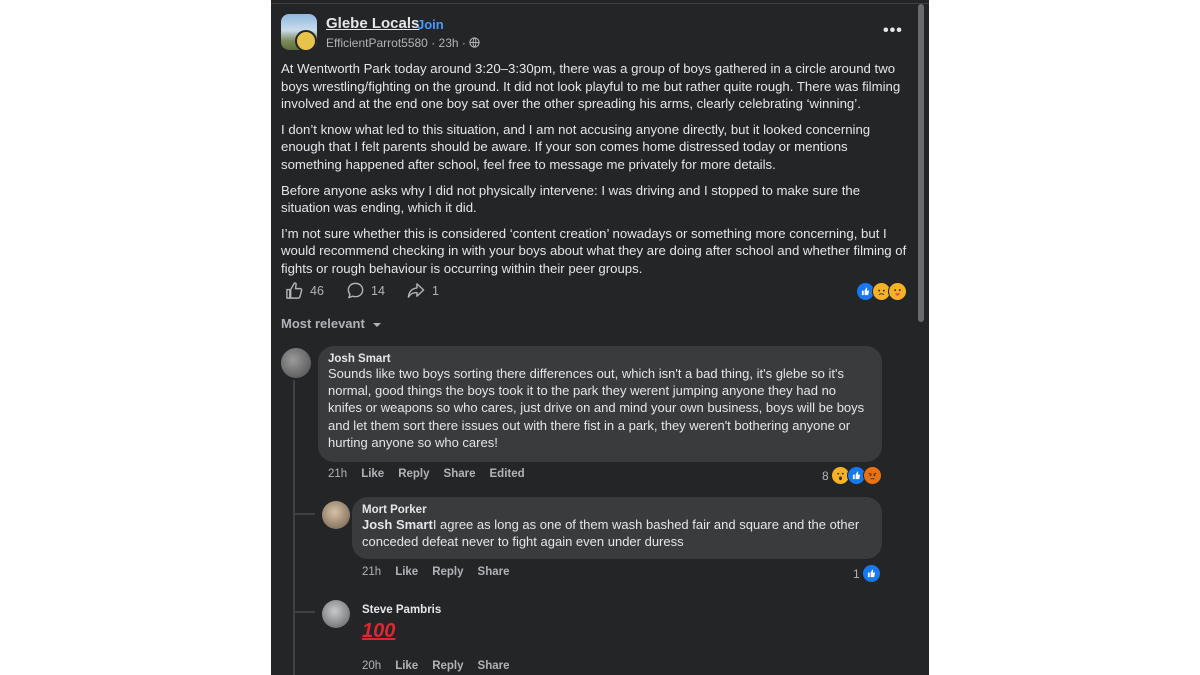 This screenshot has height=675, width=1200. I want to click on commenter-name: Steve Pambris, so click(401, 610).